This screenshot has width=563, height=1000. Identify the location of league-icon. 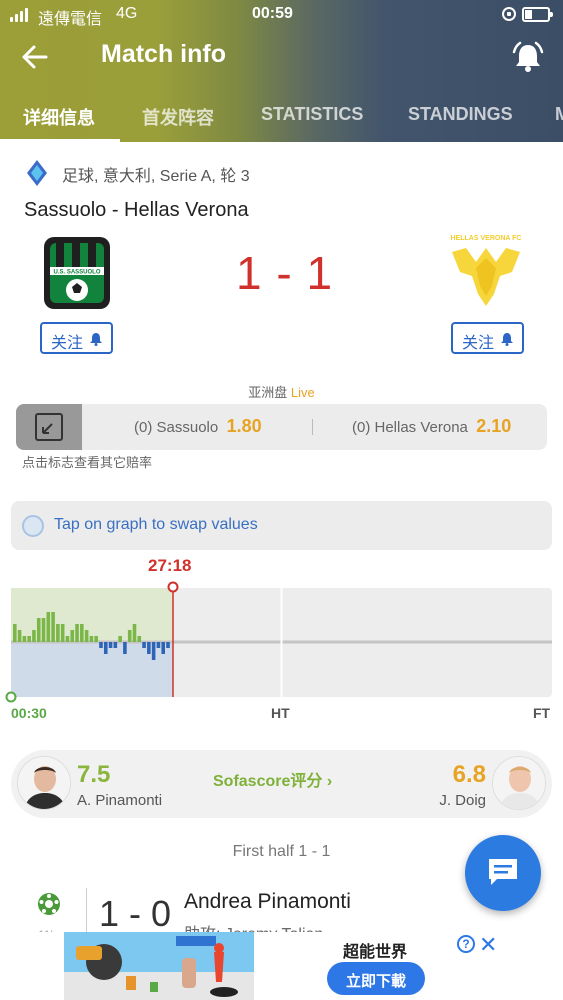
(37, 173).